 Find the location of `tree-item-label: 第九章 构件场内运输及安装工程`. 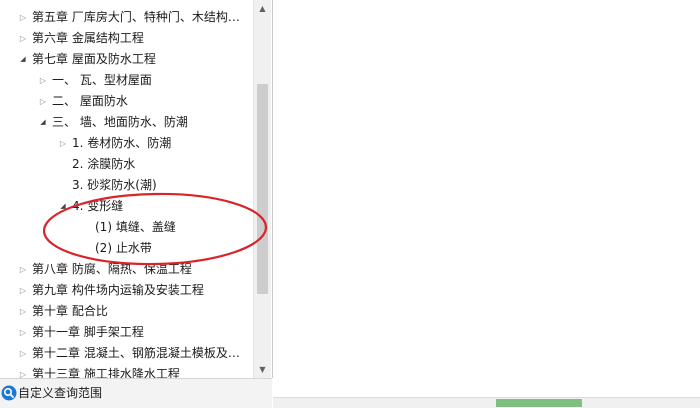

tree-item-label: 第九章 构件场内运输及安装工程 is located at coordinates (118, 290).